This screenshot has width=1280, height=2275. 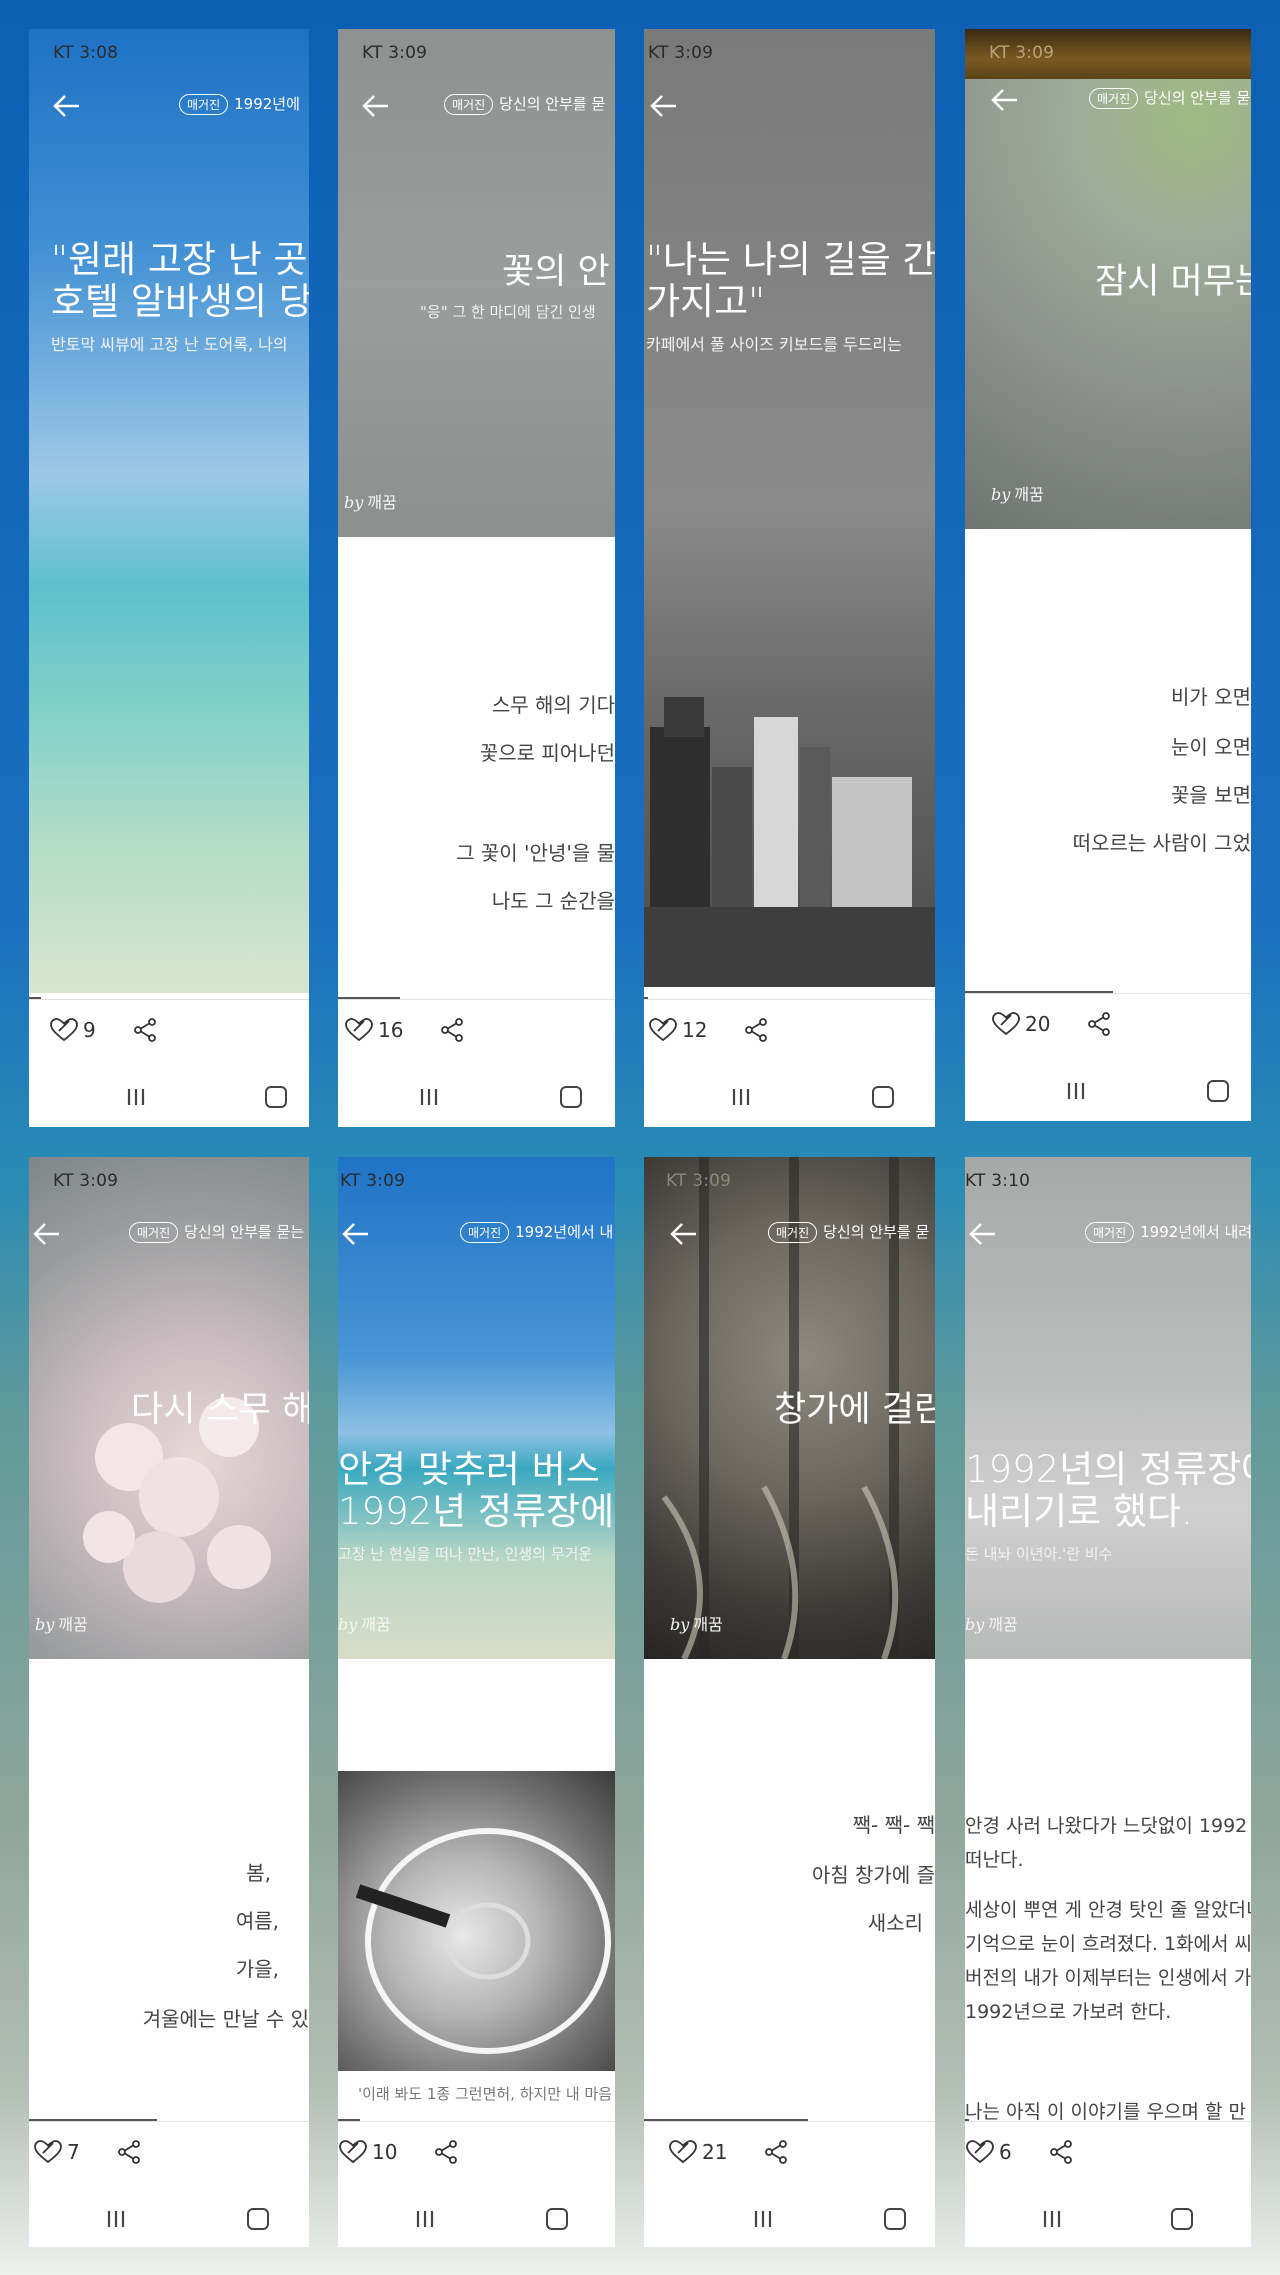 What do you see at coordinates (547, 753) in the screenshot?
I see `body-text-line: 꽃으로 피어나던` at bounding box center [547, 753].